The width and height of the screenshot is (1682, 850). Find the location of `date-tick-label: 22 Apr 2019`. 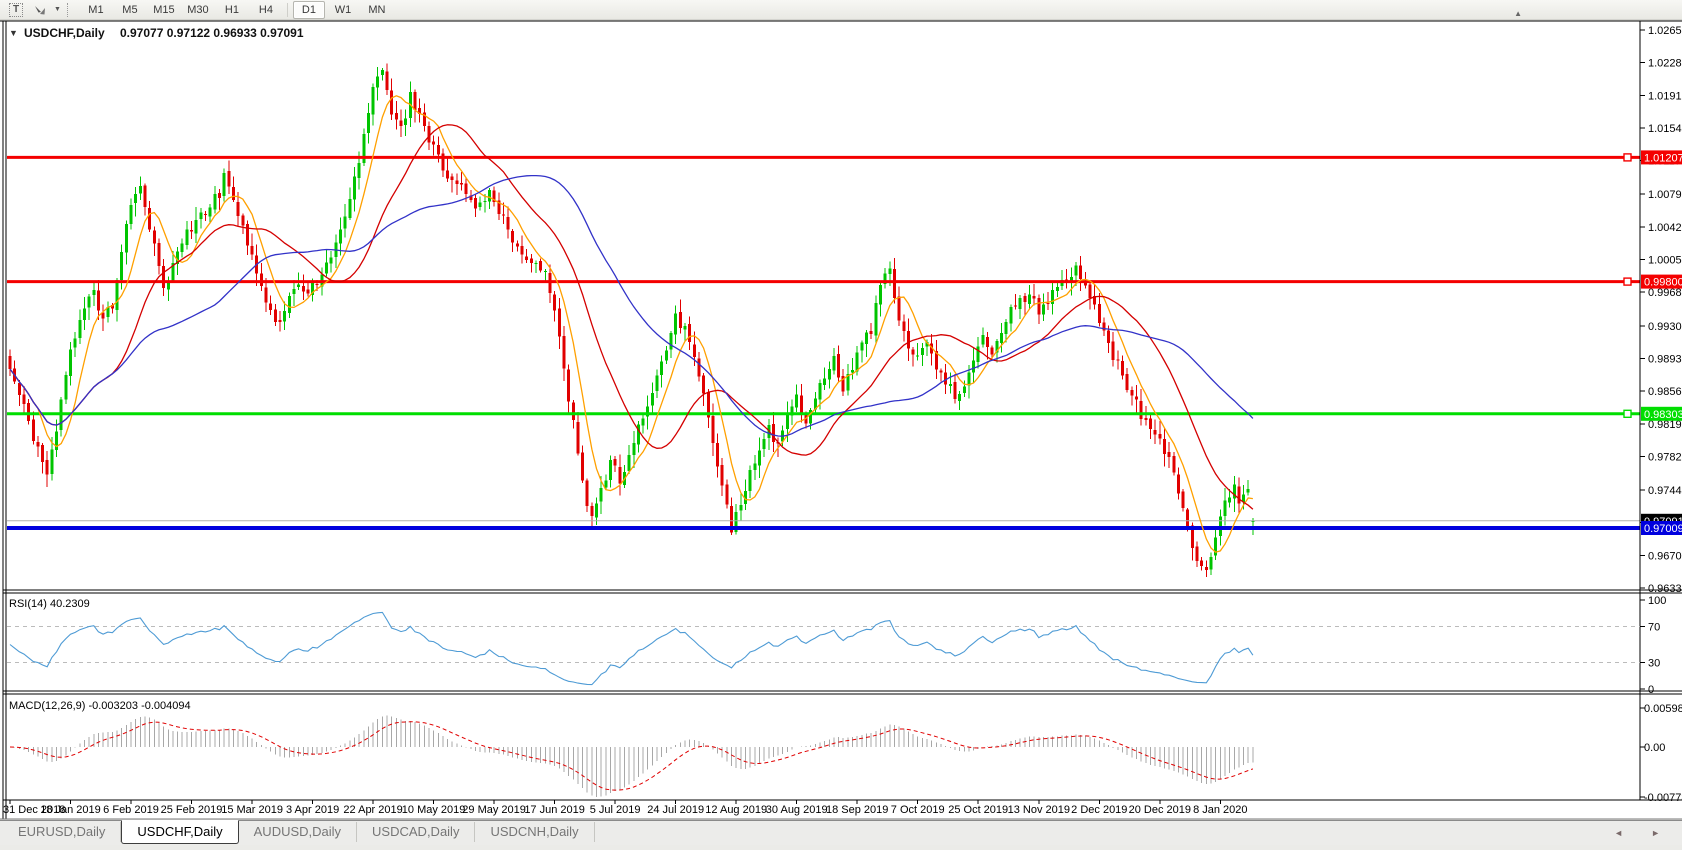

date-tick-label: 22 Apr 2019 is located at coordinates (372, 810).